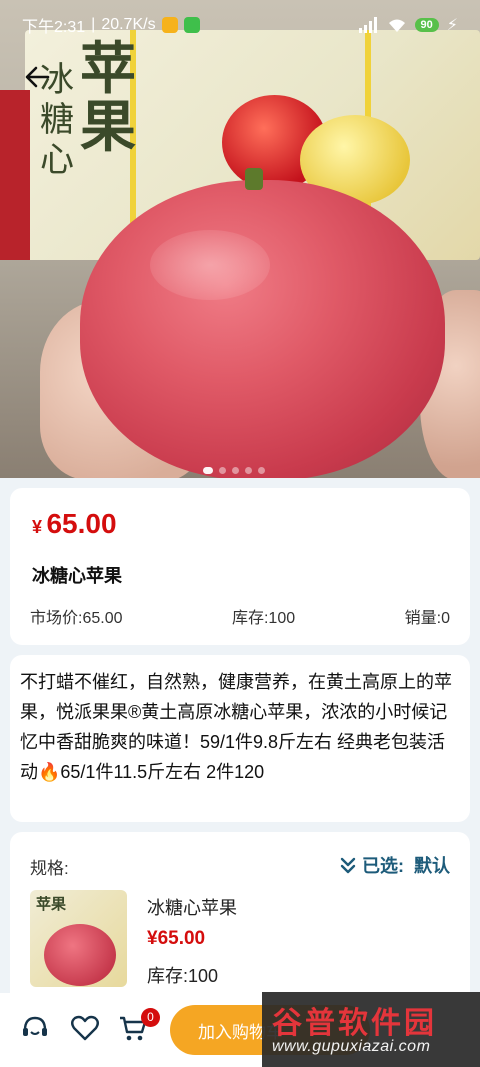 Image resolution: width=480 pixels, height=1067 pixels. I want to click on thumbnail-apple, so click(80, 955).